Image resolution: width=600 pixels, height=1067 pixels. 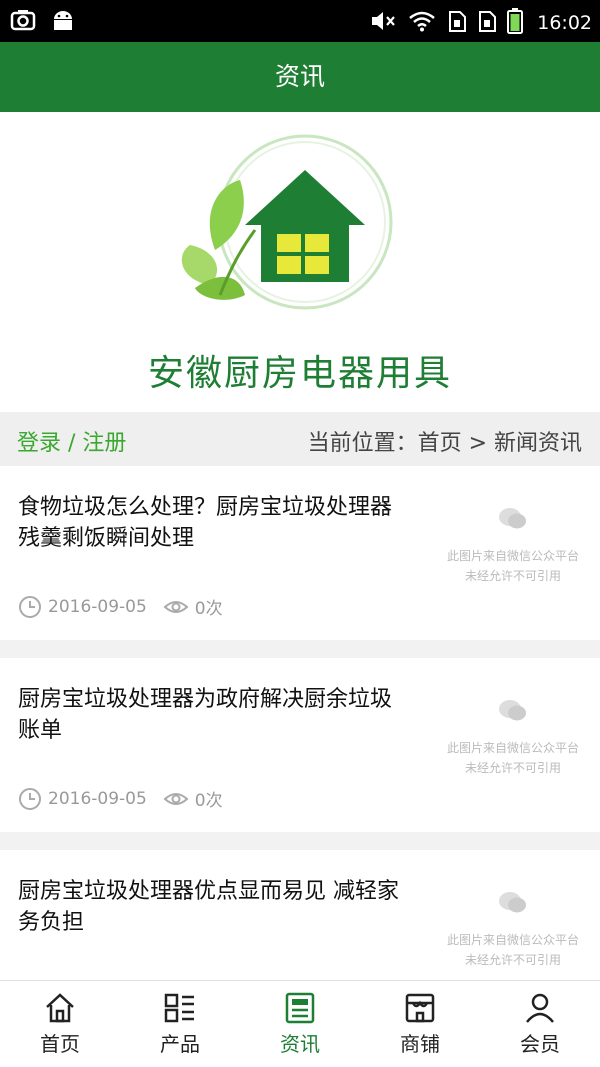 What do you see at coordinates (210, 715) in the screenshot?
I see `article-title: 厨房宝垃圾处理器为政府解决厨余垃圾账单` at bounding box center [210, 715].